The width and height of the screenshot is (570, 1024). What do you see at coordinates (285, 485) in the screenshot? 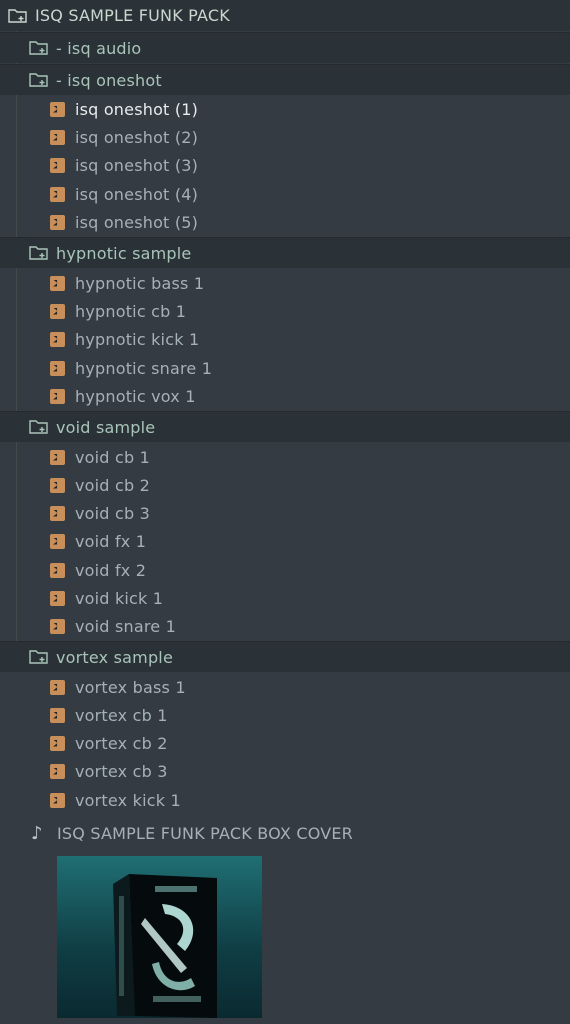
I see `file-row: void cb 2` at bounding box center [285, 485].